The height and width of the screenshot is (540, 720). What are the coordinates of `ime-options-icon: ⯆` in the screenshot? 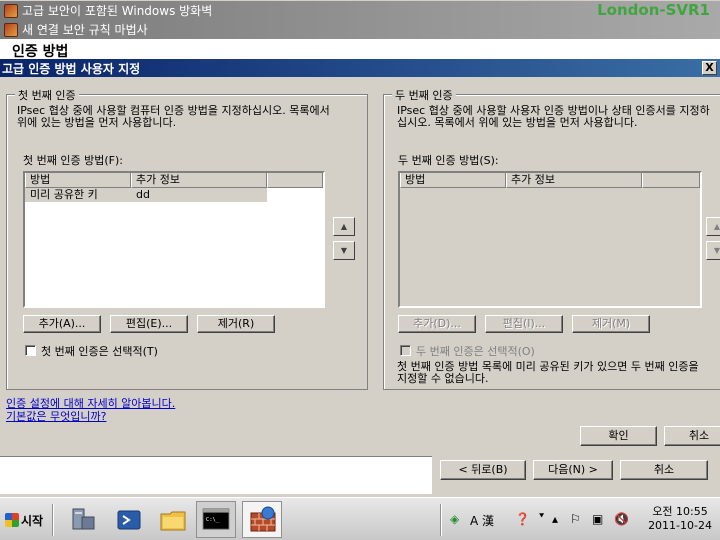 It's located at (541, 517).